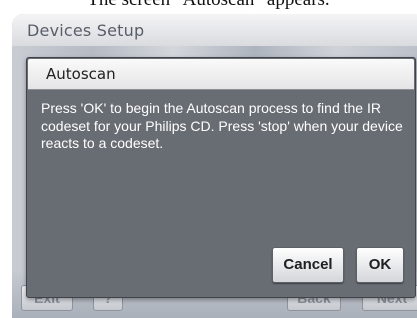 The width and height of the screenshot is (417, 318). I want to click on ok-button: OK, so click(380, 265).